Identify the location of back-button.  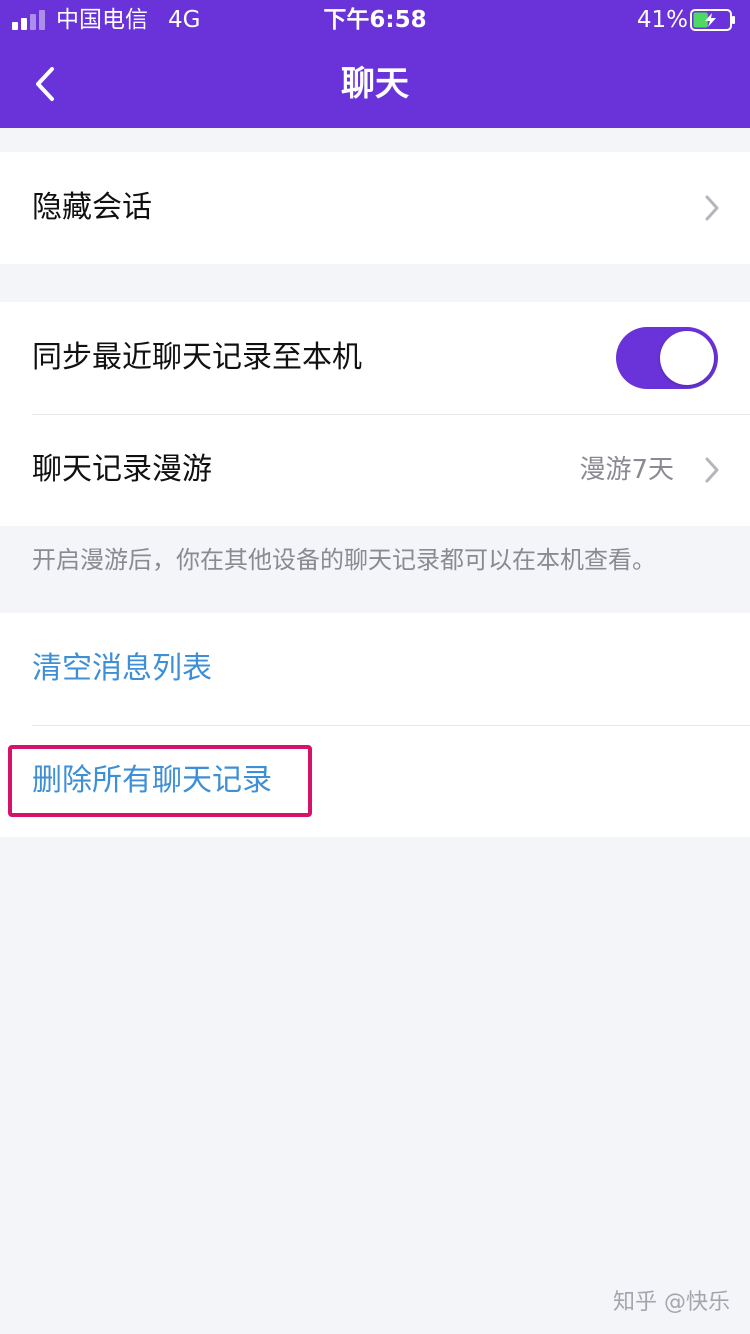
(44, 84).